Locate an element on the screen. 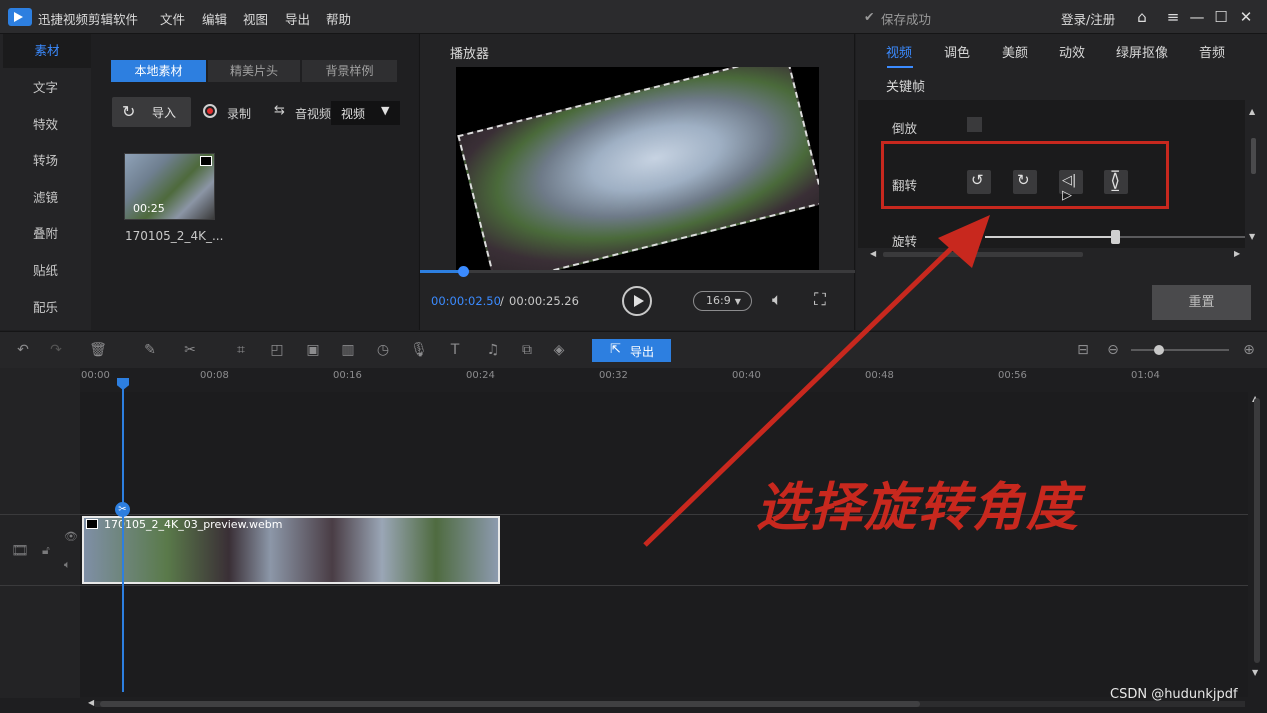 The width and height of the screenshot is (1267, 713). tab-stickers: 贴纸 is located at coordinates (45, 271).